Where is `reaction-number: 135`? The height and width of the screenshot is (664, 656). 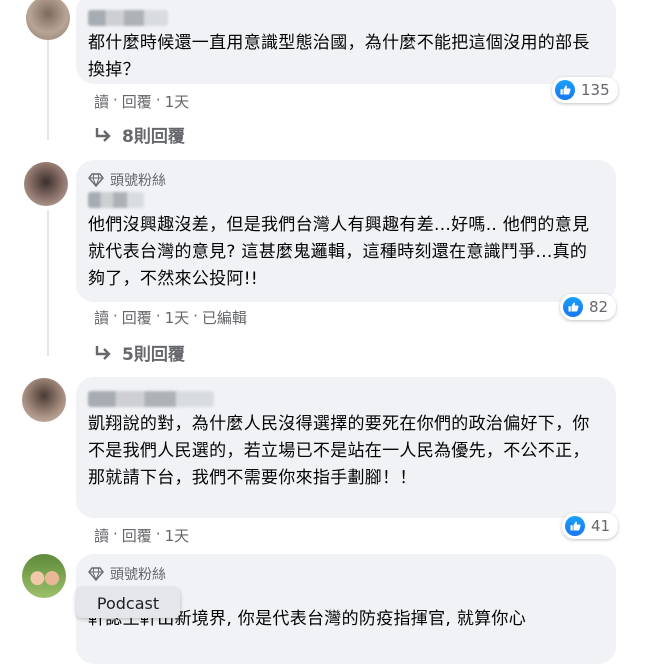
reaction-number: 135 is located at coordinates (595, 90).